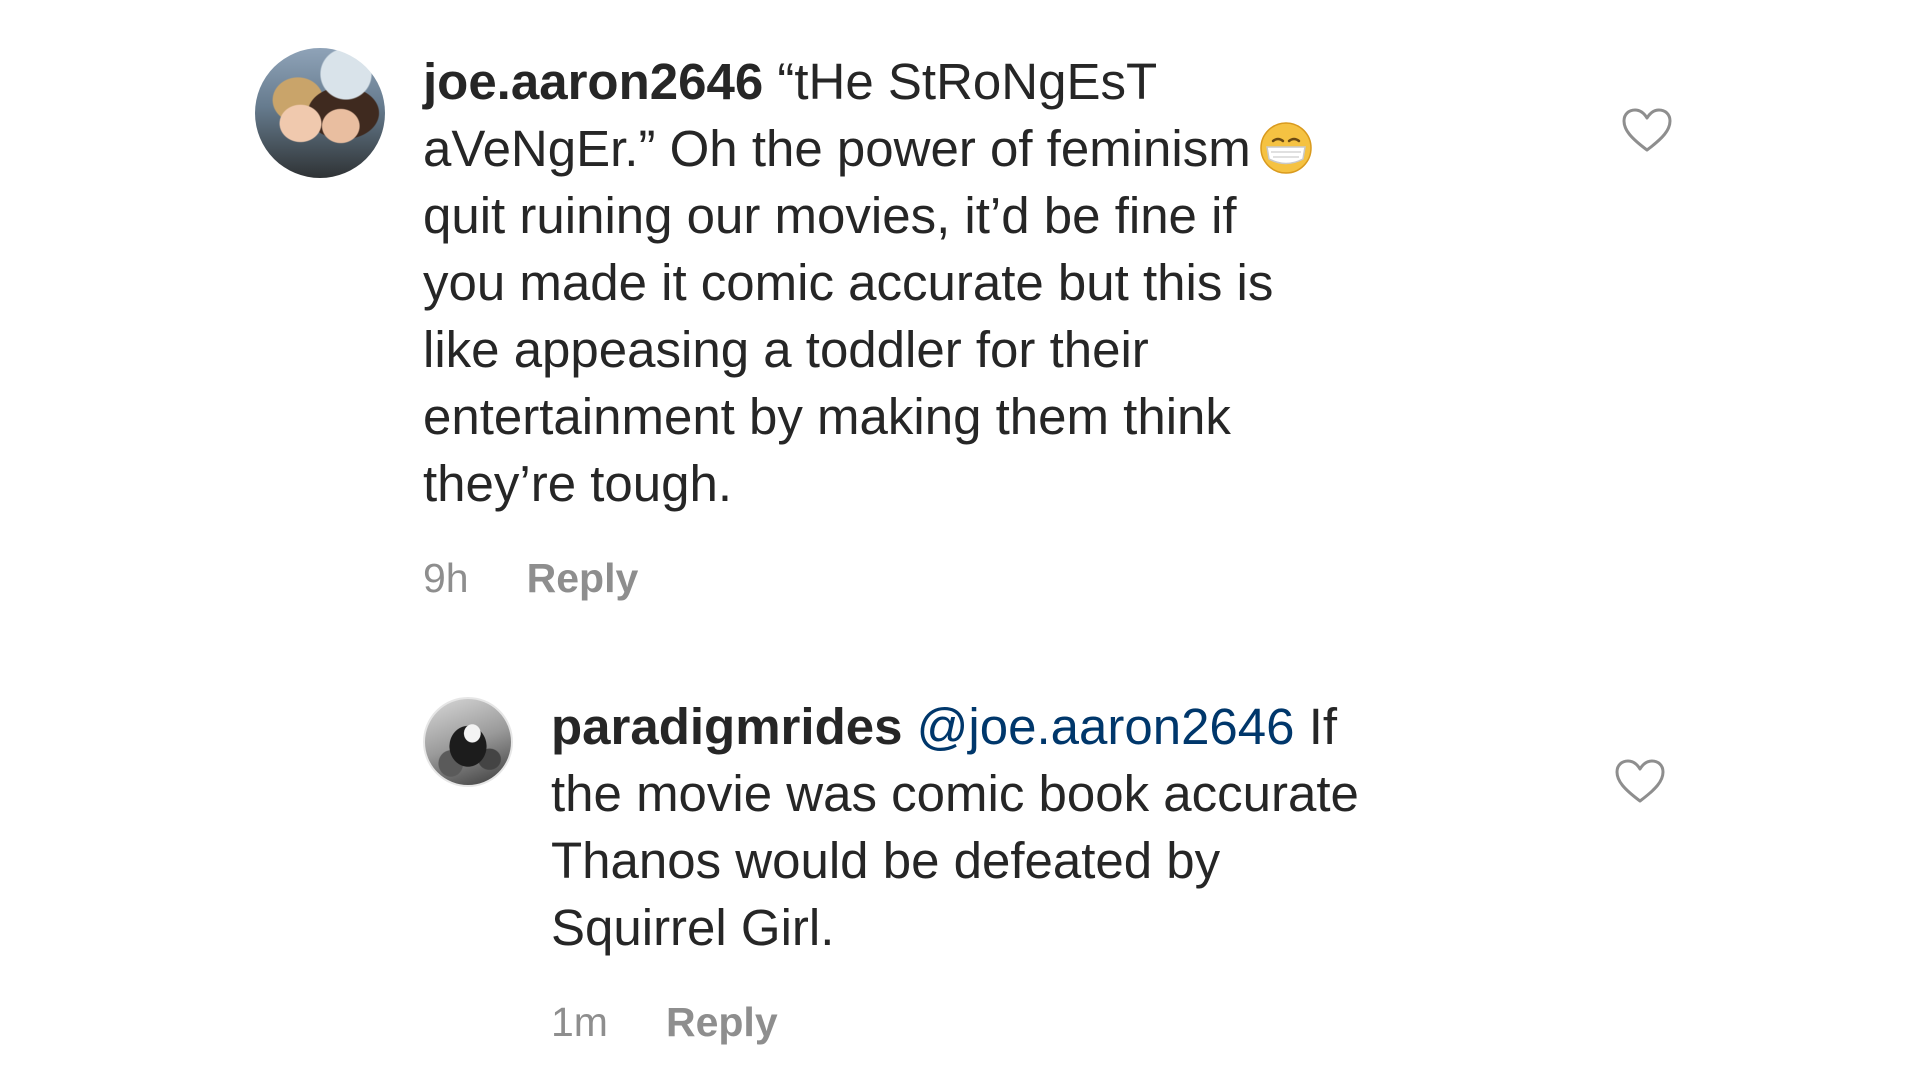 This screenshot has width=1920, height=1080. Describe the element at coordinates (1059, 578) in the screenshot. I see `comment-meta: 9h Reply` at that location.